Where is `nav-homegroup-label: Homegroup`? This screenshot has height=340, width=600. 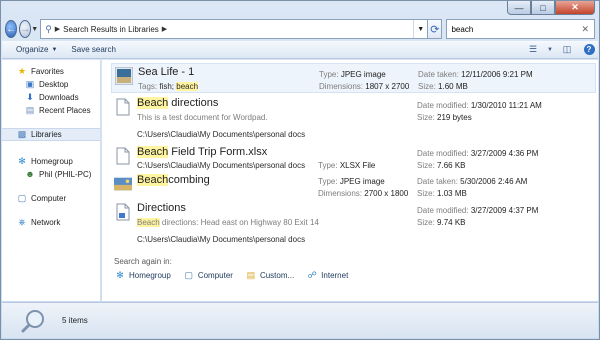 nav-homegroup-label: Homegroup is located at coordinates (52, 161).